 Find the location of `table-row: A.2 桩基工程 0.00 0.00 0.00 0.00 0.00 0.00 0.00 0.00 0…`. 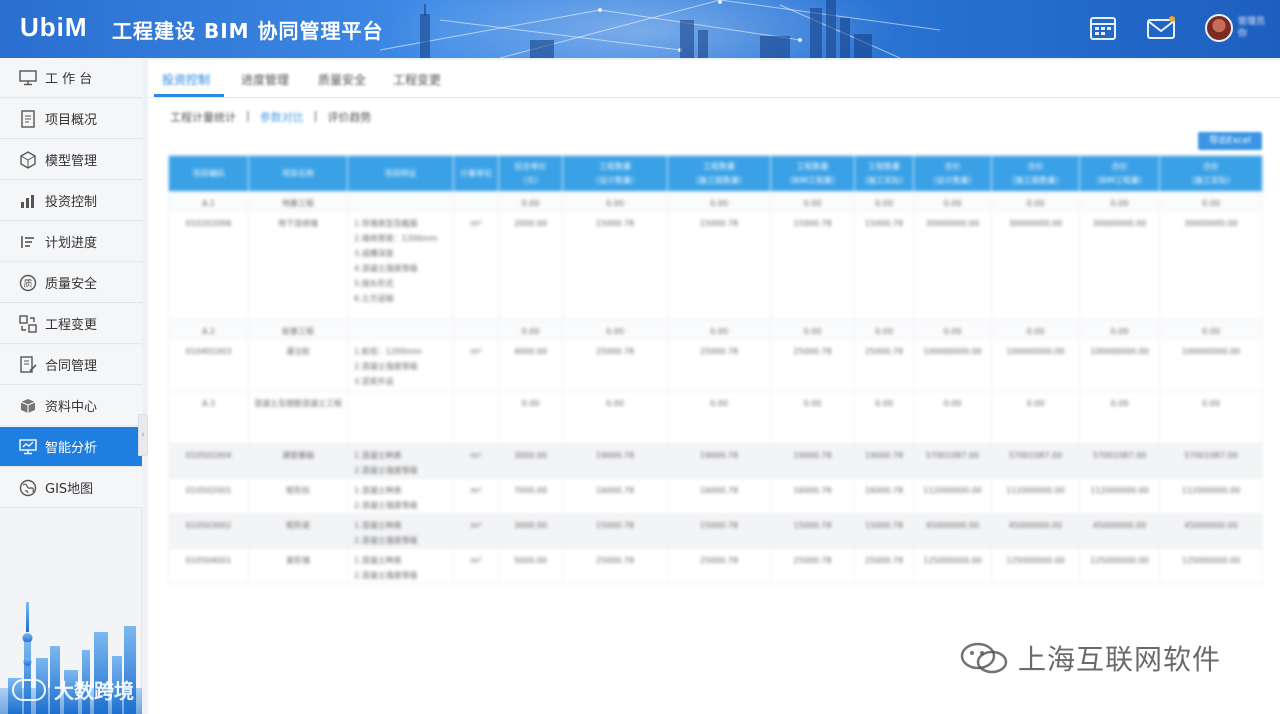

table-row: A.2 桩基工程 0.00 0.00 0.00 0.00 0.00 0.00 0.00 0.00 0… is located at coordinates (715, 329).